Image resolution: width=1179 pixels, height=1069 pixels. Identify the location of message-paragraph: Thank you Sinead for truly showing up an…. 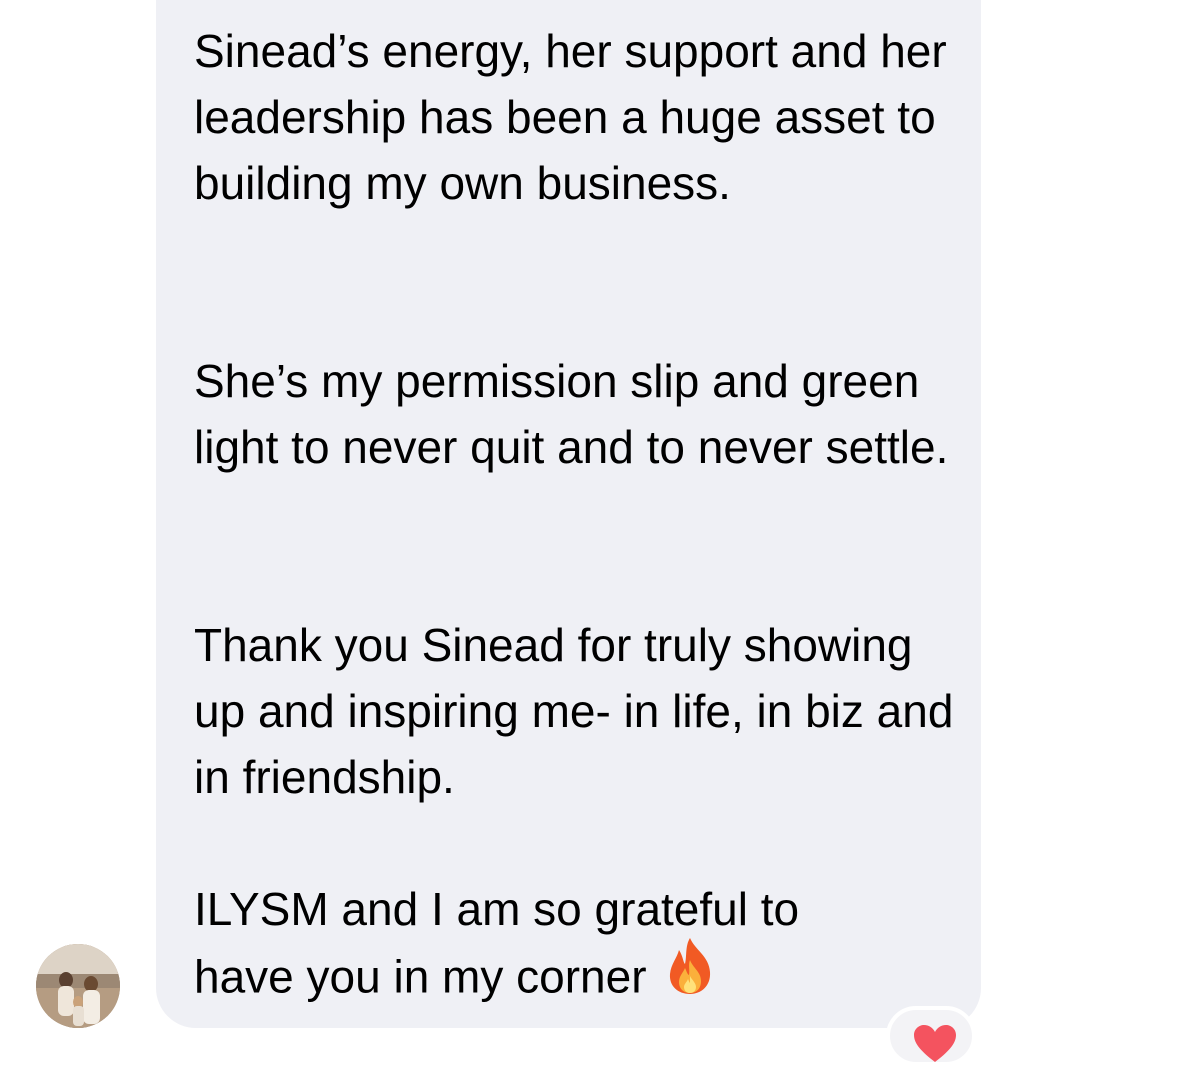
(574, 711).